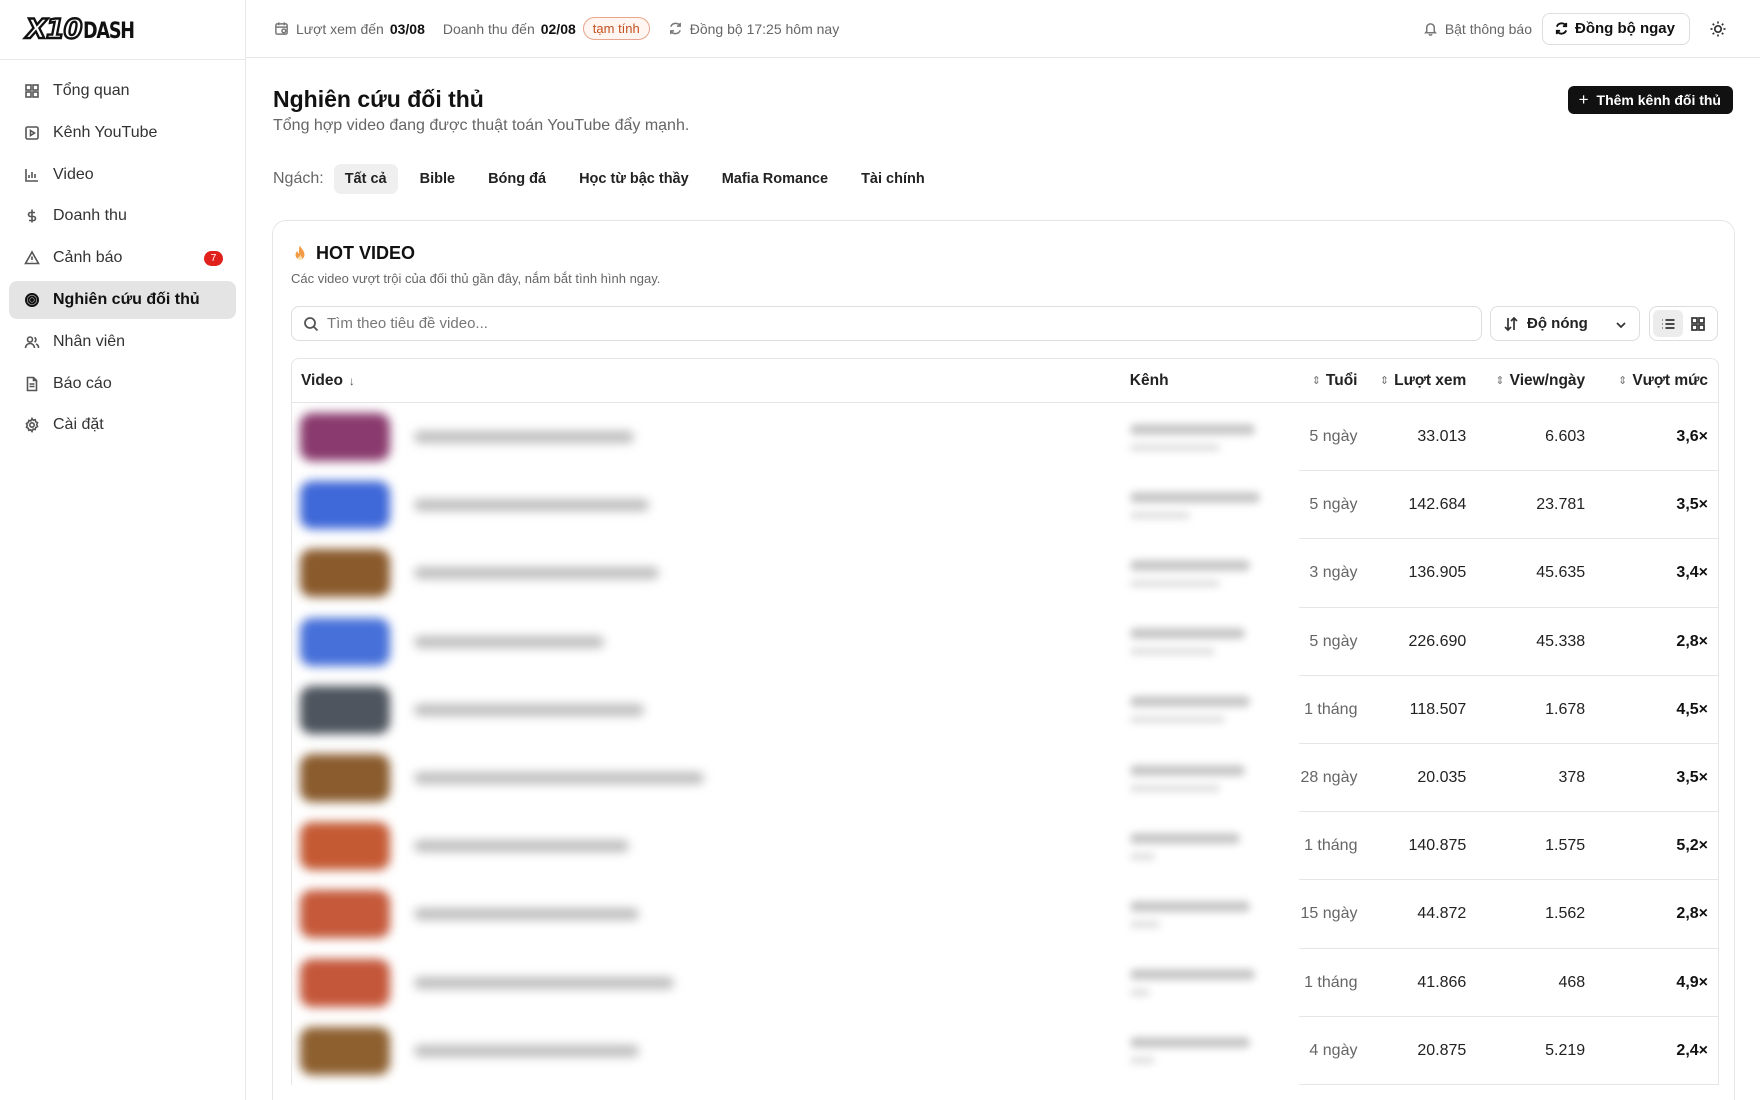  I want to click on grid-view-button, so click(1698, 323).